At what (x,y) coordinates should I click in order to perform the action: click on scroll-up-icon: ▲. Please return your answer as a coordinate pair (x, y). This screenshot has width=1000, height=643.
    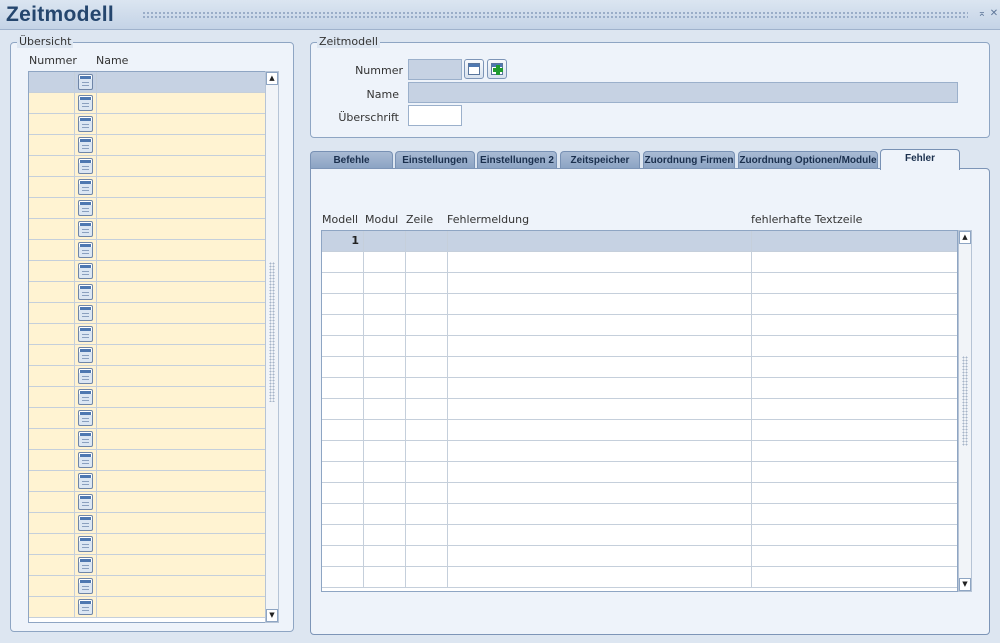
    Looking at the image, I should click on (965, 237).